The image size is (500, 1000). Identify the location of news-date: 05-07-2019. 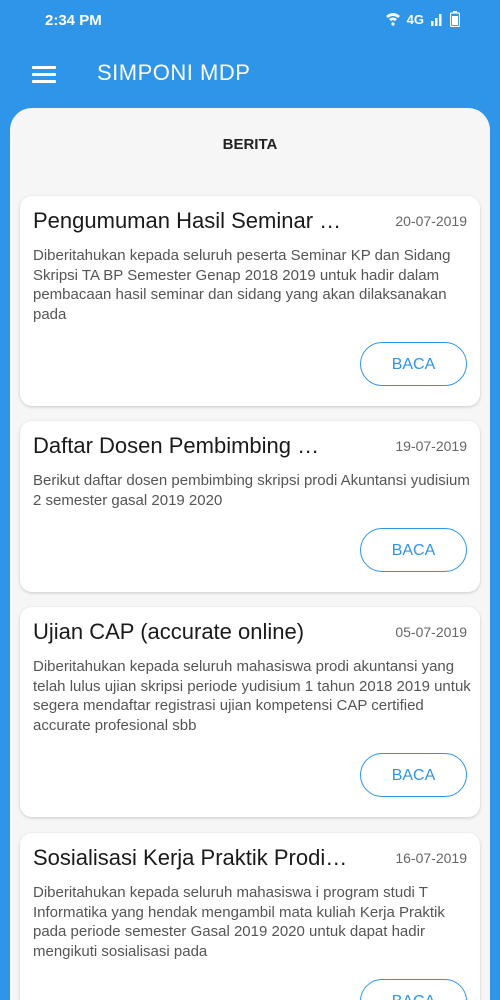
(431, 632).